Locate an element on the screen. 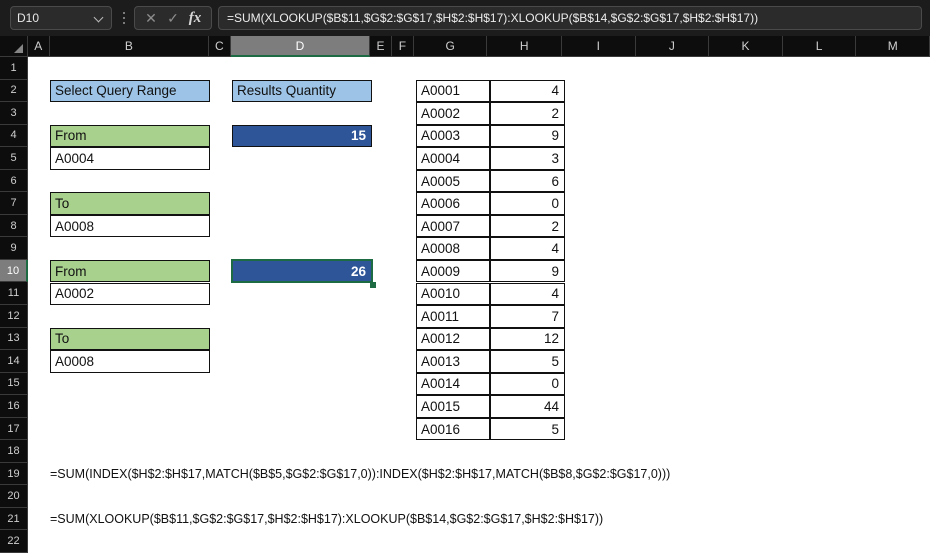  cell-h10-value: 9 is located at coordinates (527, 271).